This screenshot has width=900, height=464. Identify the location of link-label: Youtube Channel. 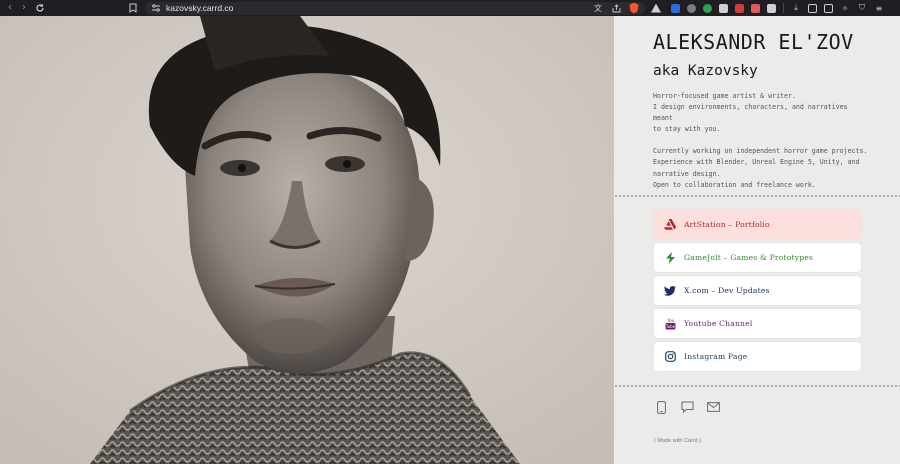
(718, 323).